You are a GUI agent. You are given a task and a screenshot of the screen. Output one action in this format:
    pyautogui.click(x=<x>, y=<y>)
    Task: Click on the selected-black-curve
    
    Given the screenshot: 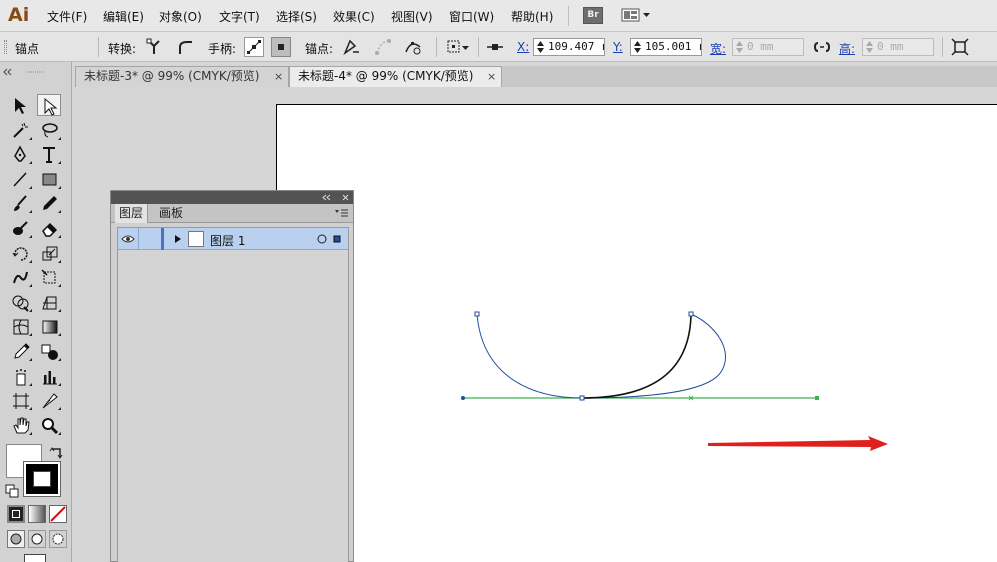 What is the action you would take?
    pyautogui.click(x=636, y=356)
    